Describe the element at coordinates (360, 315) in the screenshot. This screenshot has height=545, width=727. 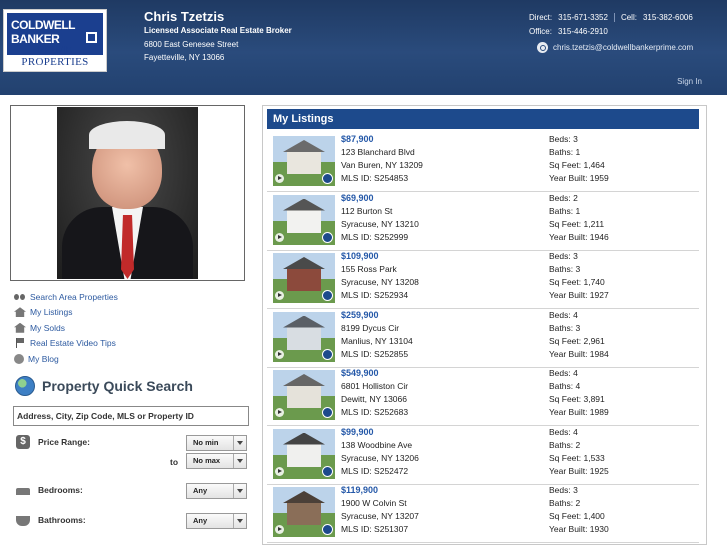
I see `listing-price: $259,900` at that location.